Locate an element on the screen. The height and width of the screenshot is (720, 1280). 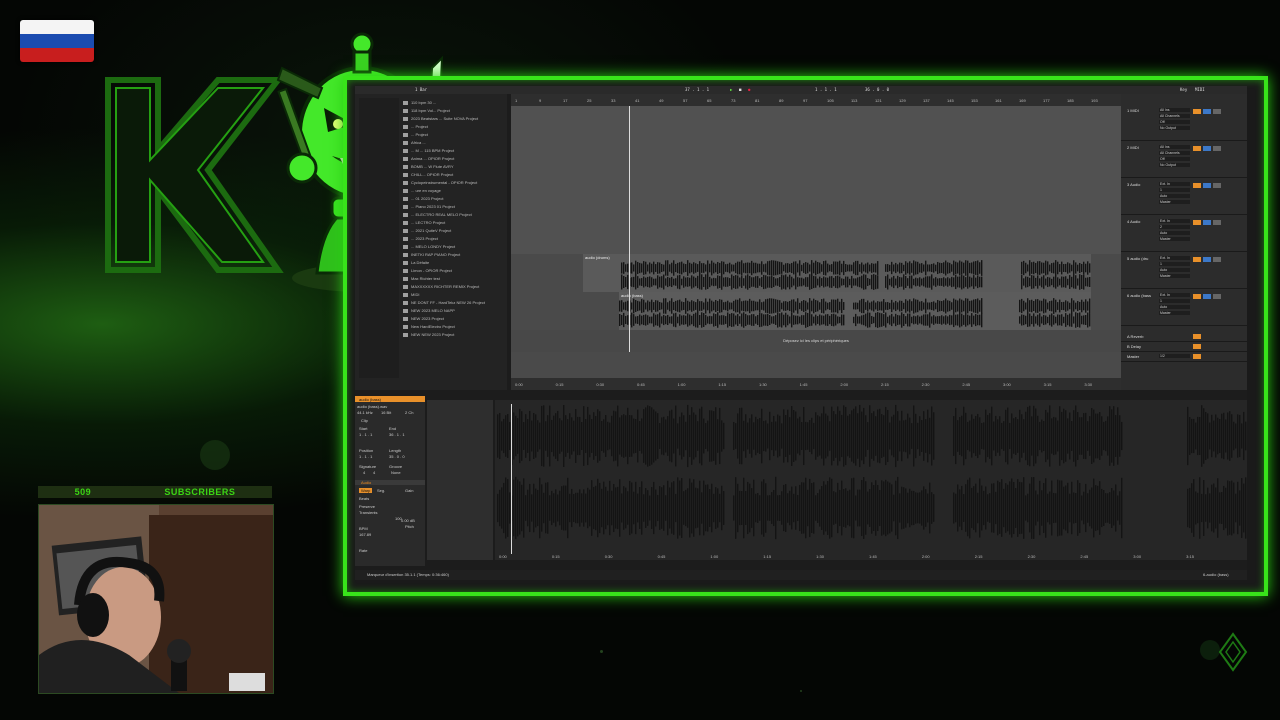
browser-item: 2023 Beatstars ... Suite NOVA Project is located at coordinates (440, 119).